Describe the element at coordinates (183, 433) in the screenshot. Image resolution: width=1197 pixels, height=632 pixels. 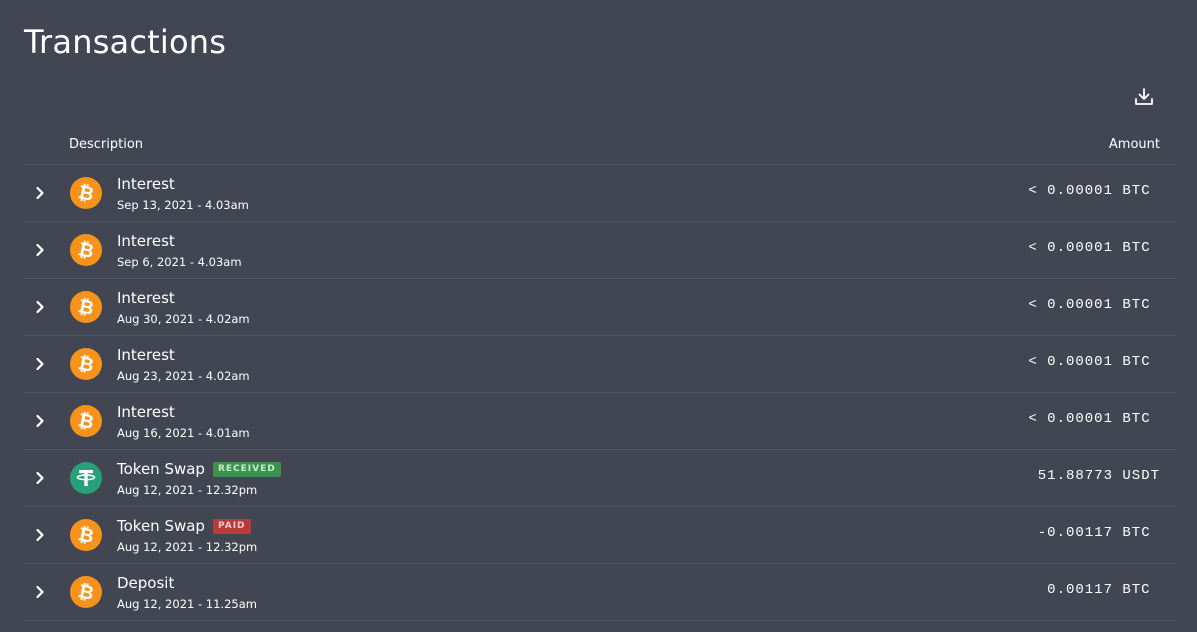
I see `transaction-date: Aug 16, 2021 - 4.01am` at that location.